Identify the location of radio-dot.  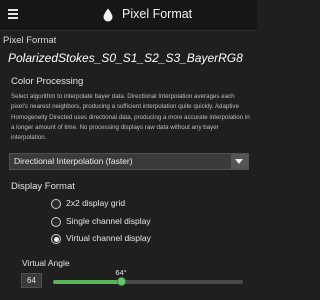
(56, 239).